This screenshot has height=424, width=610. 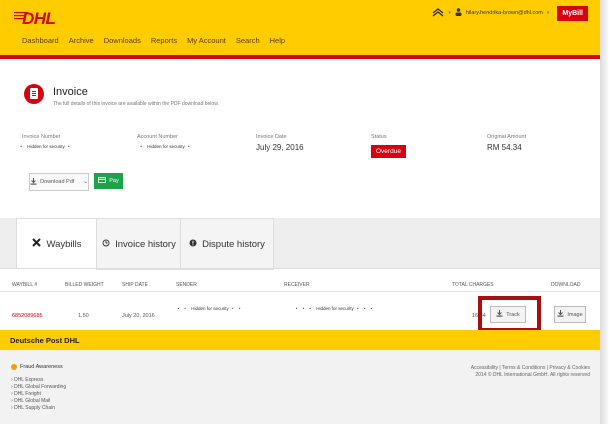 I want to click on tab-dispute-history: Dispute history, so click(x=227, y=244).